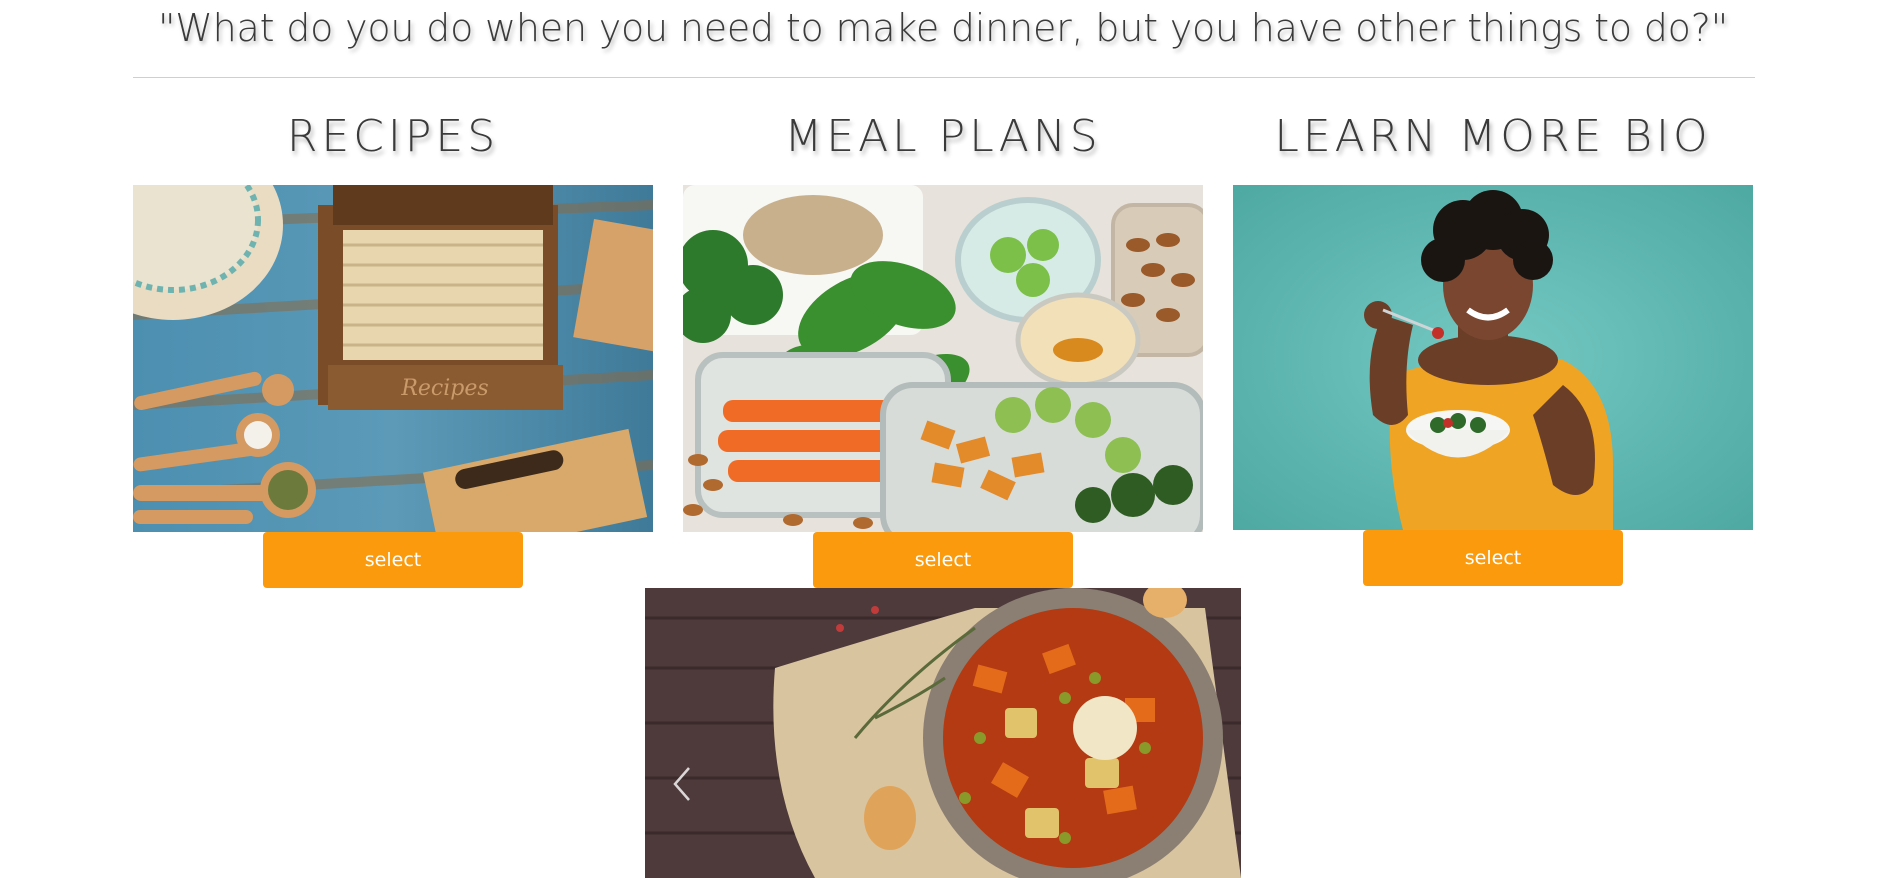  Describe the element at coordinates (444, 388) in the screenshot. I see `svg-text: Recipes` at that location.